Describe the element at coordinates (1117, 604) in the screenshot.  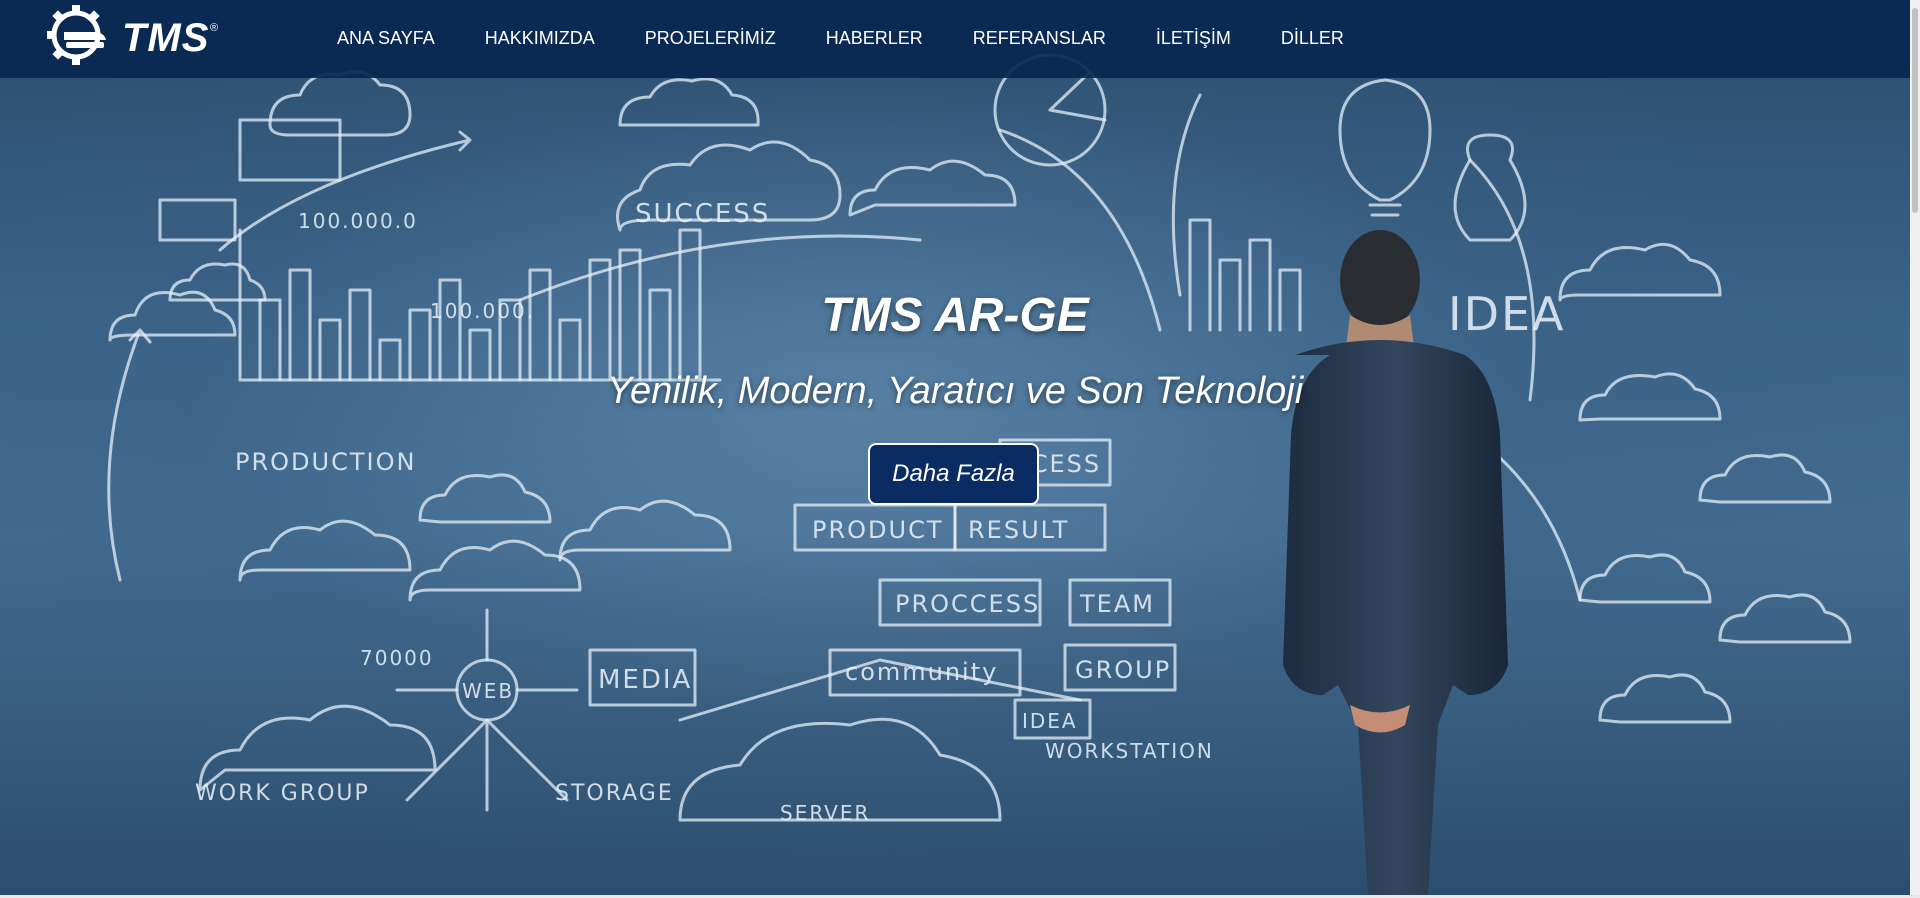
I see `sketch-word-team: TEAM` at that location.